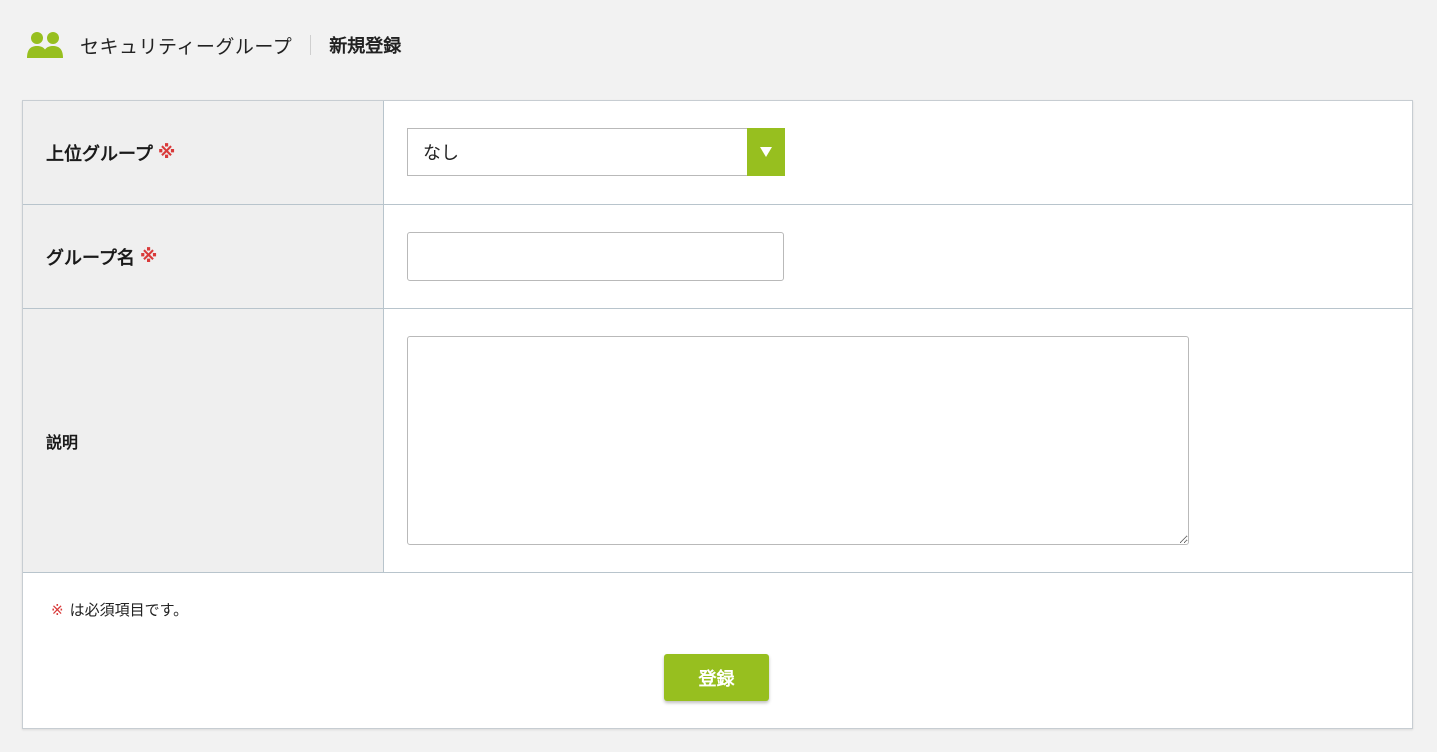 Image resolution: width=1437 pixels, height=752 pixels. I want to click on group-name-input, so click(595, 256).